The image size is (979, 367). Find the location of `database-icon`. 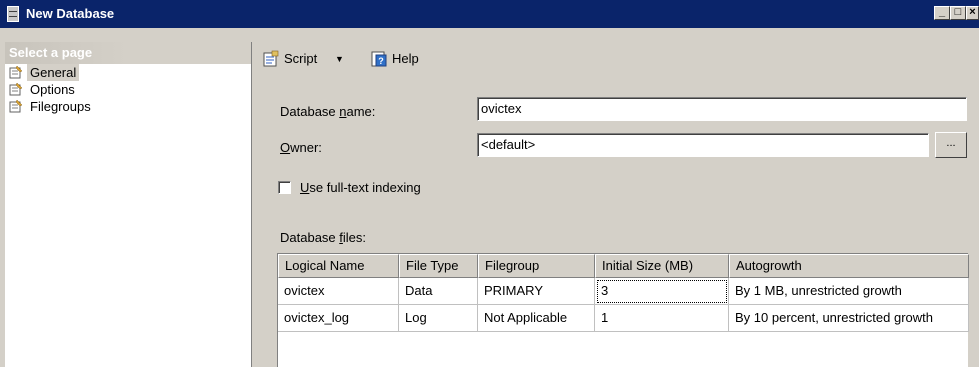

database-icon is located at coordinates (13, 14).